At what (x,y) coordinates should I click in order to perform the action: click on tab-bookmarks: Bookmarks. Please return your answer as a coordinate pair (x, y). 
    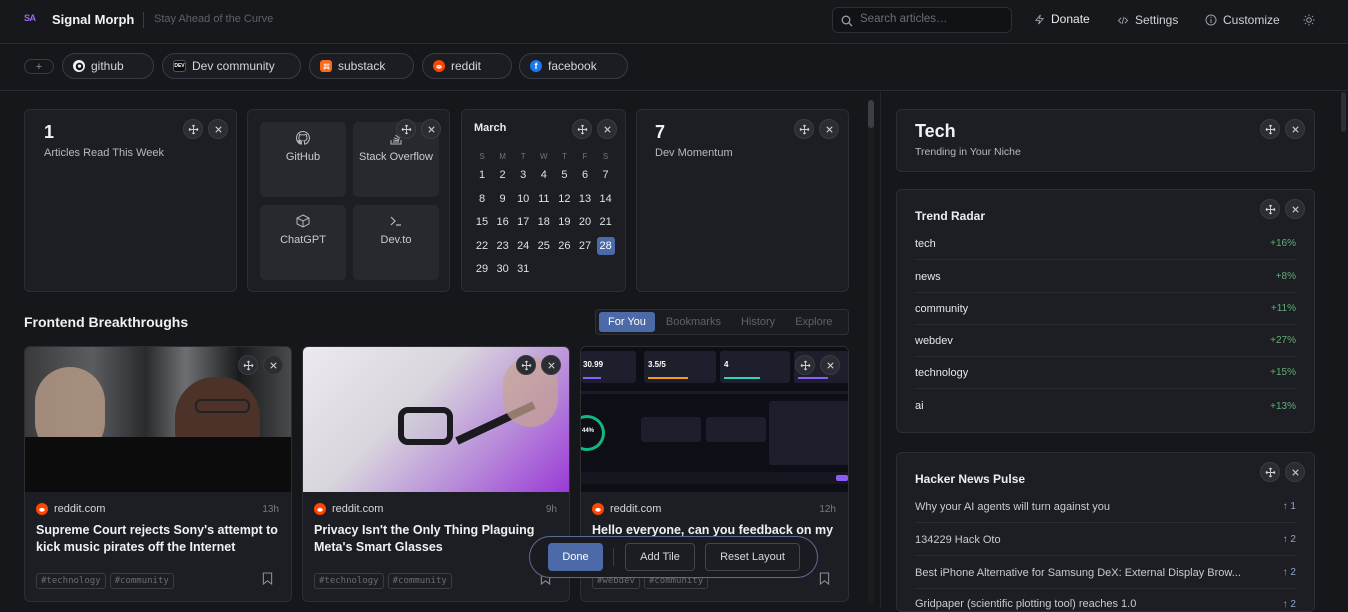
    Looking at the image, I should click on (693, 322).